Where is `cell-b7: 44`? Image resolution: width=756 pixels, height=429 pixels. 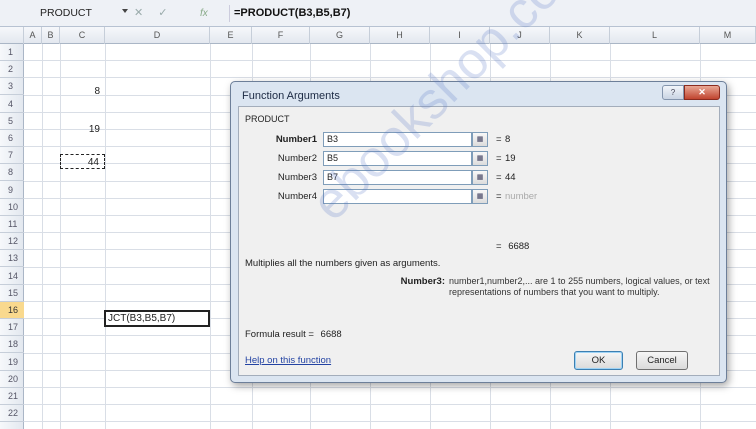 cell-b7: 44 is located at coordinates (82, 161).